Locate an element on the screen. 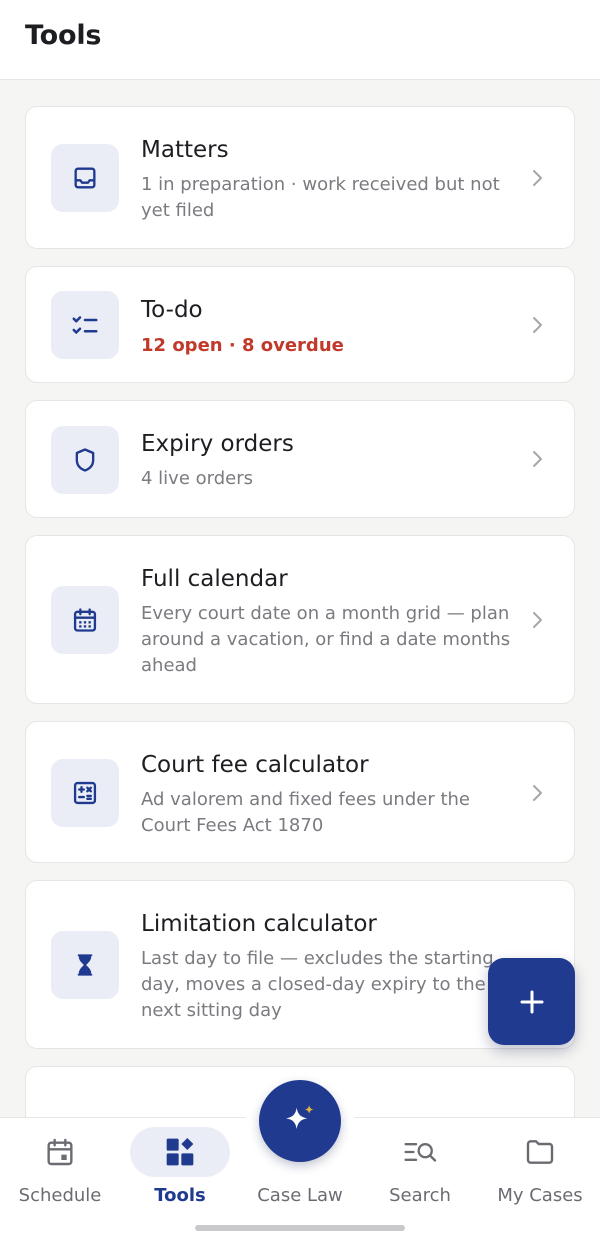 The image size is (600, 1240). checklist-icon is located at coordinates (85, 325).